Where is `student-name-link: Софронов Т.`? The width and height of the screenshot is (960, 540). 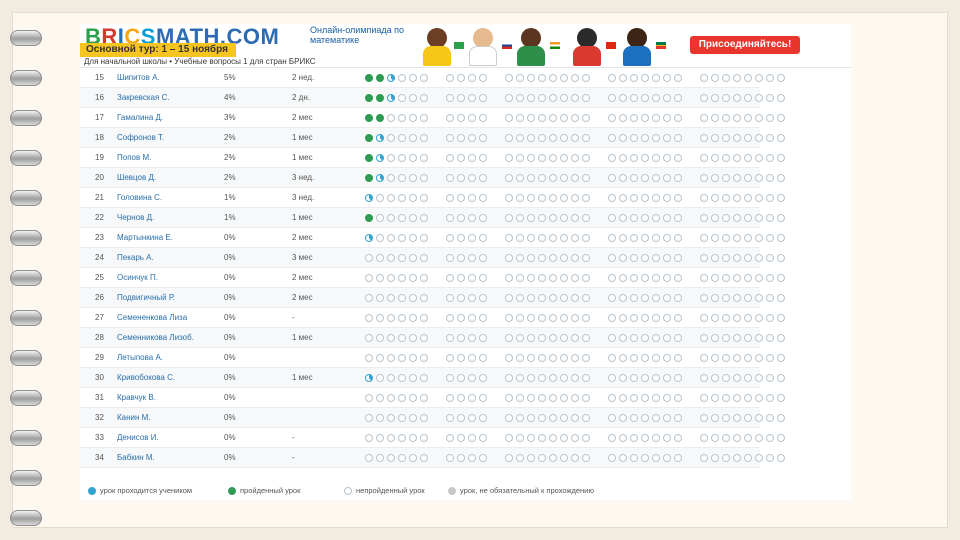 student-name-link: Софронов Т. is located at coordinates (169, 137).